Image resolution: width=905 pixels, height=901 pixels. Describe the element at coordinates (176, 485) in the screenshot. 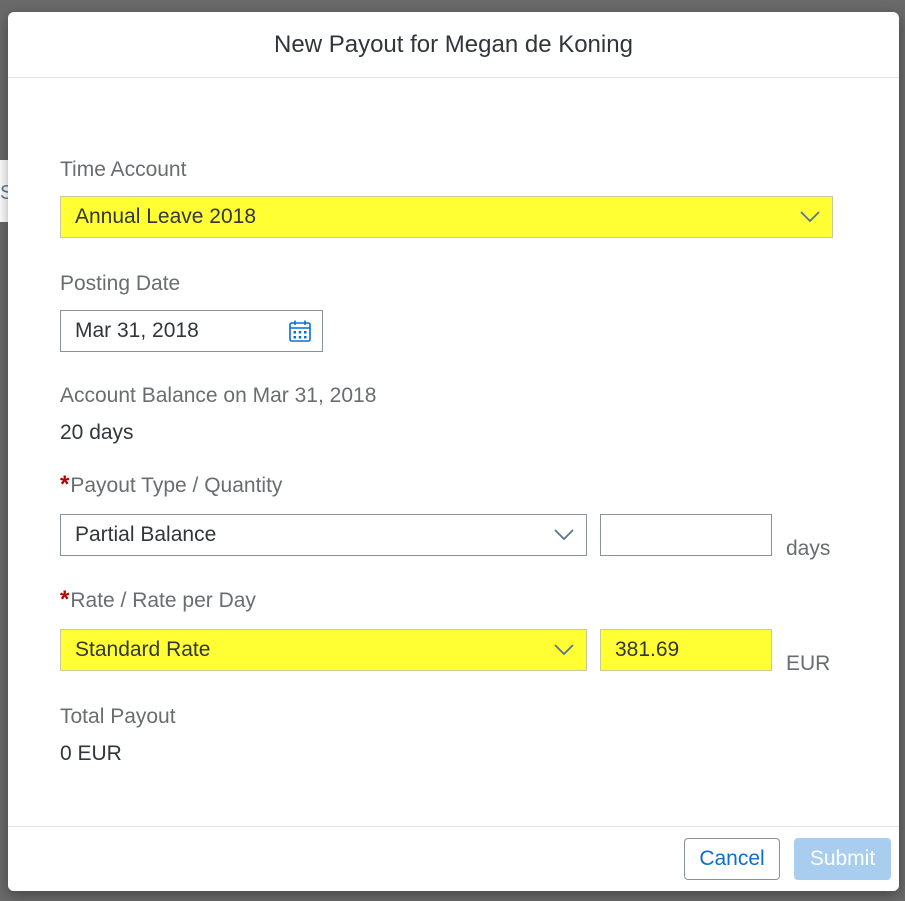

I see `payout-type-label-text: Payout Type / Quantity` at that location.